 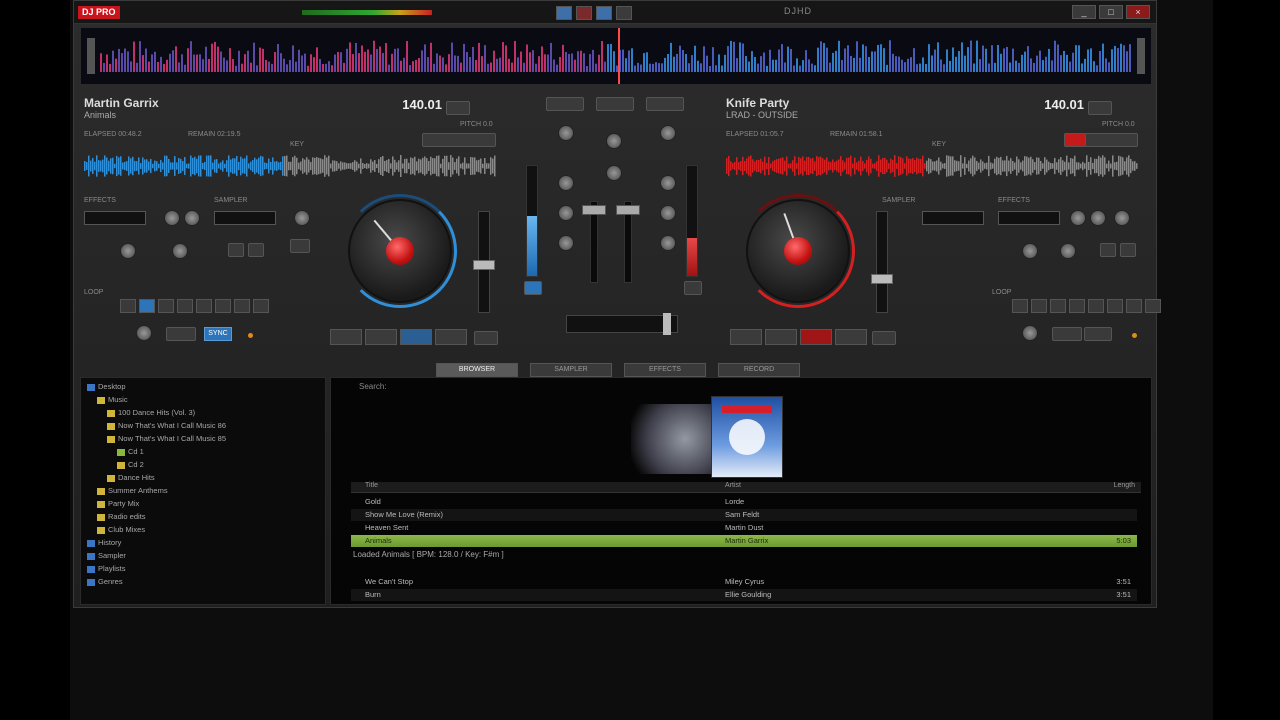 What do you see at coordinates (131, 478) in the screenshot?
I see `tree-node: Dance Hits` at bounding box center [131, 478].